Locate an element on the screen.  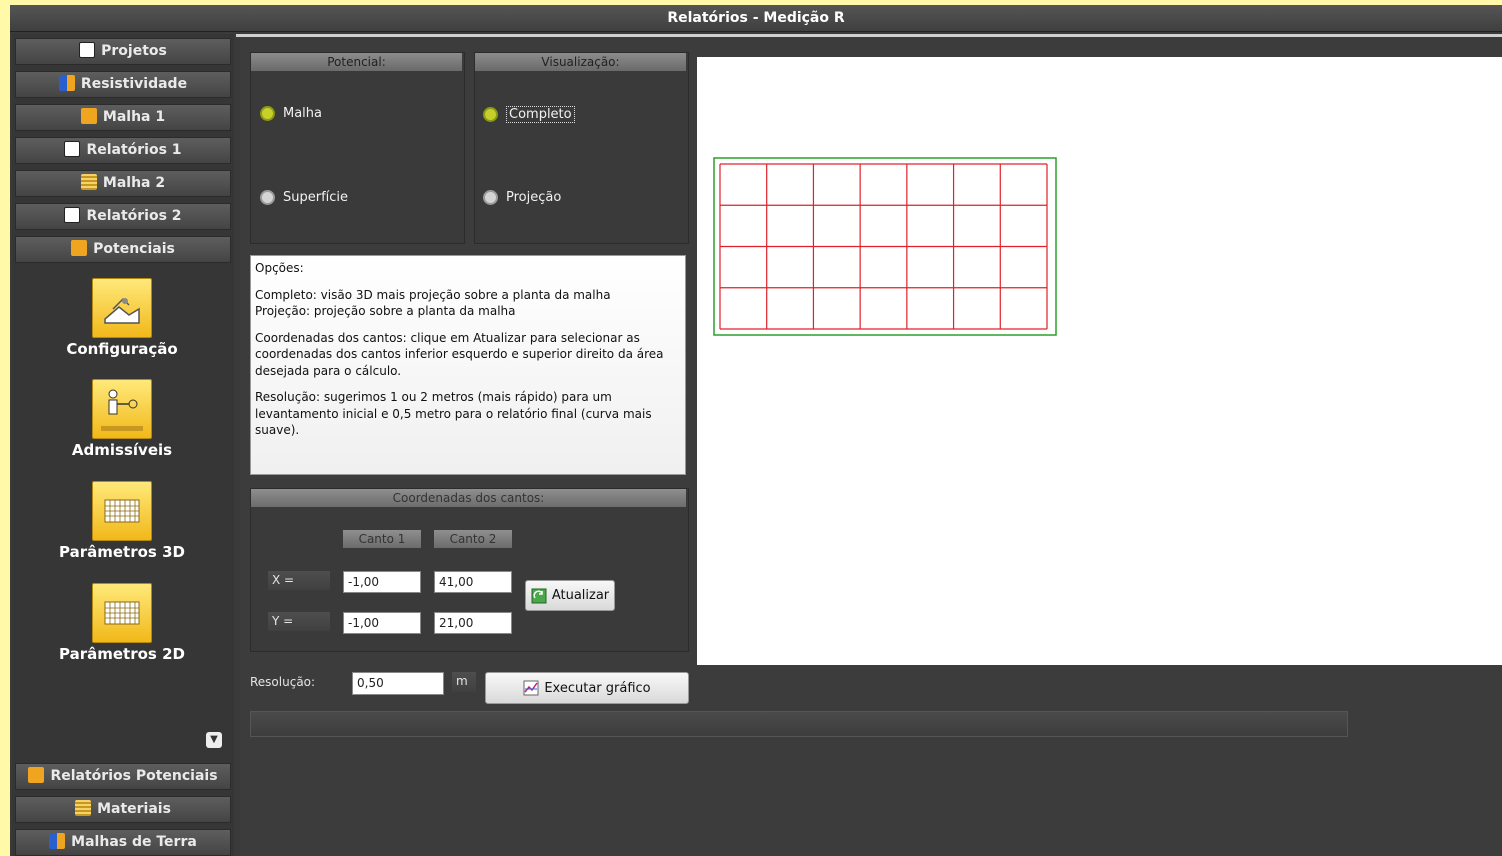
sidebar-item-malhas-de-terra: Malhas de Terra is located at coordinates (123, 842).